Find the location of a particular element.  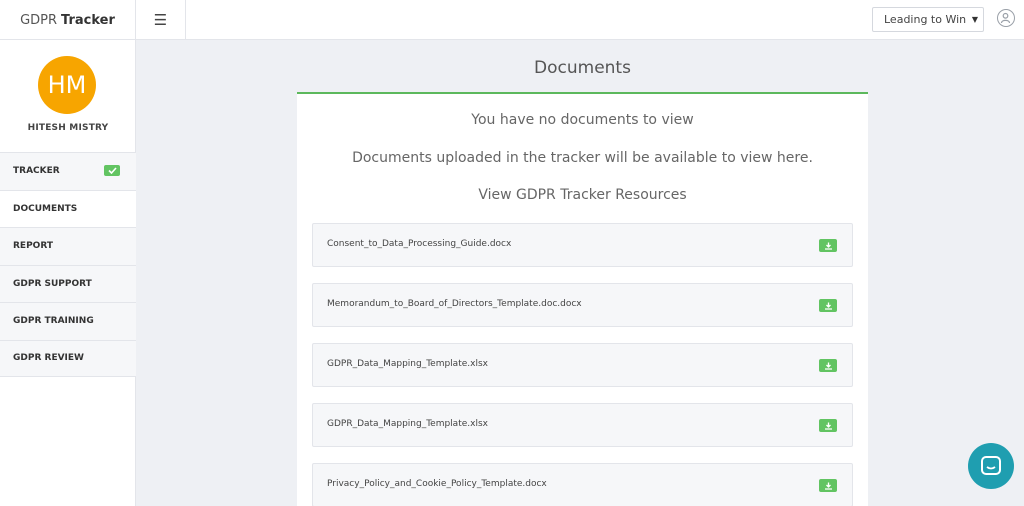

caret-down-icon: ▼ is located at coordinates (974, 19).